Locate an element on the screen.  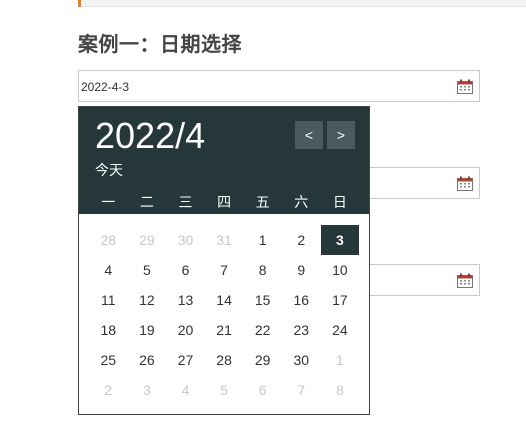
next-month-button: > is located at coordinates (341, 135).